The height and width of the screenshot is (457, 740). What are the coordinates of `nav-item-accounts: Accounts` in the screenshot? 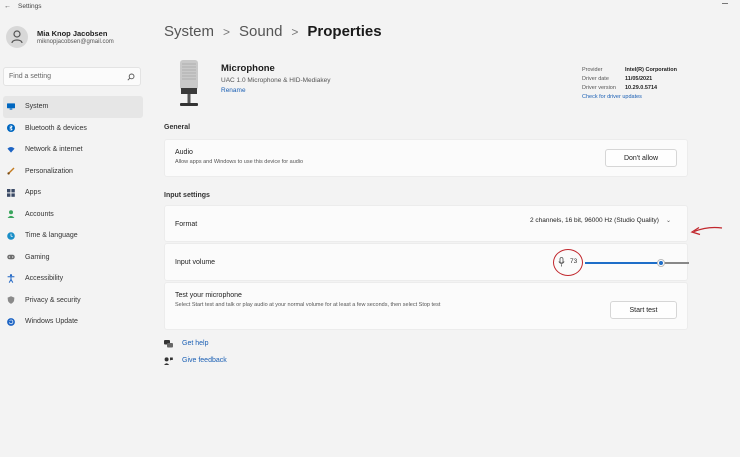 It's located at (73, 215).